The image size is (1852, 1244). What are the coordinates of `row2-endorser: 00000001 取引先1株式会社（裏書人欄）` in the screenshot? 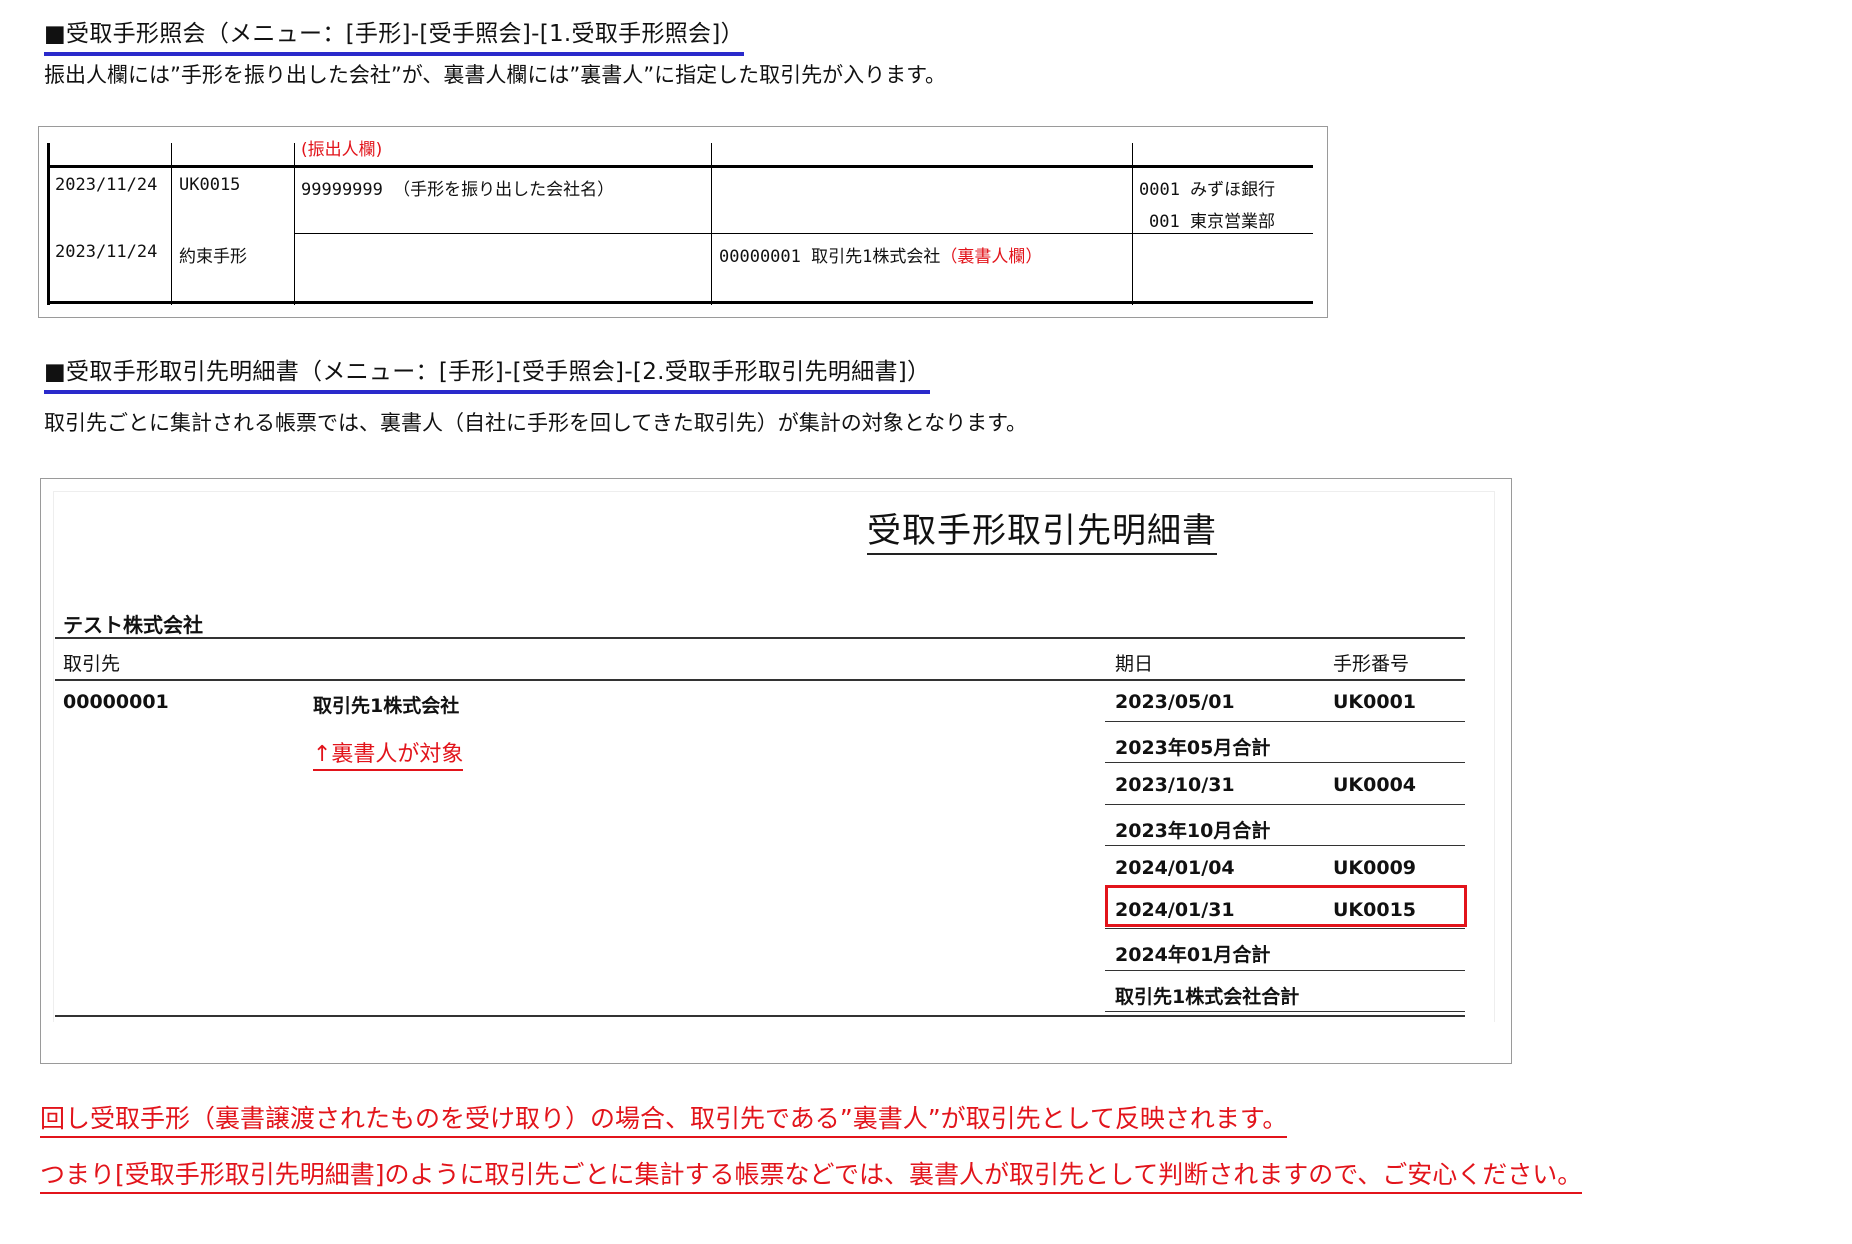 It's located at (880, 254).